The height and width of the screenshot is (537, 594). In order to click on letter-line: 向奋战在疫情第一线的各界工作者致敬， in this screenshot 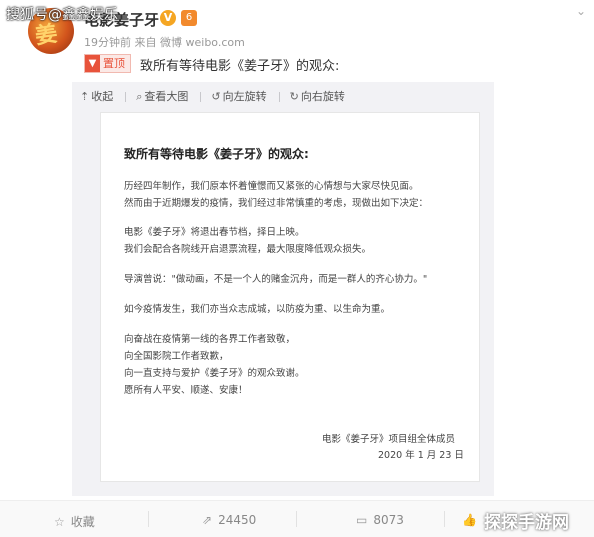, I will do `click(210, 339)`.